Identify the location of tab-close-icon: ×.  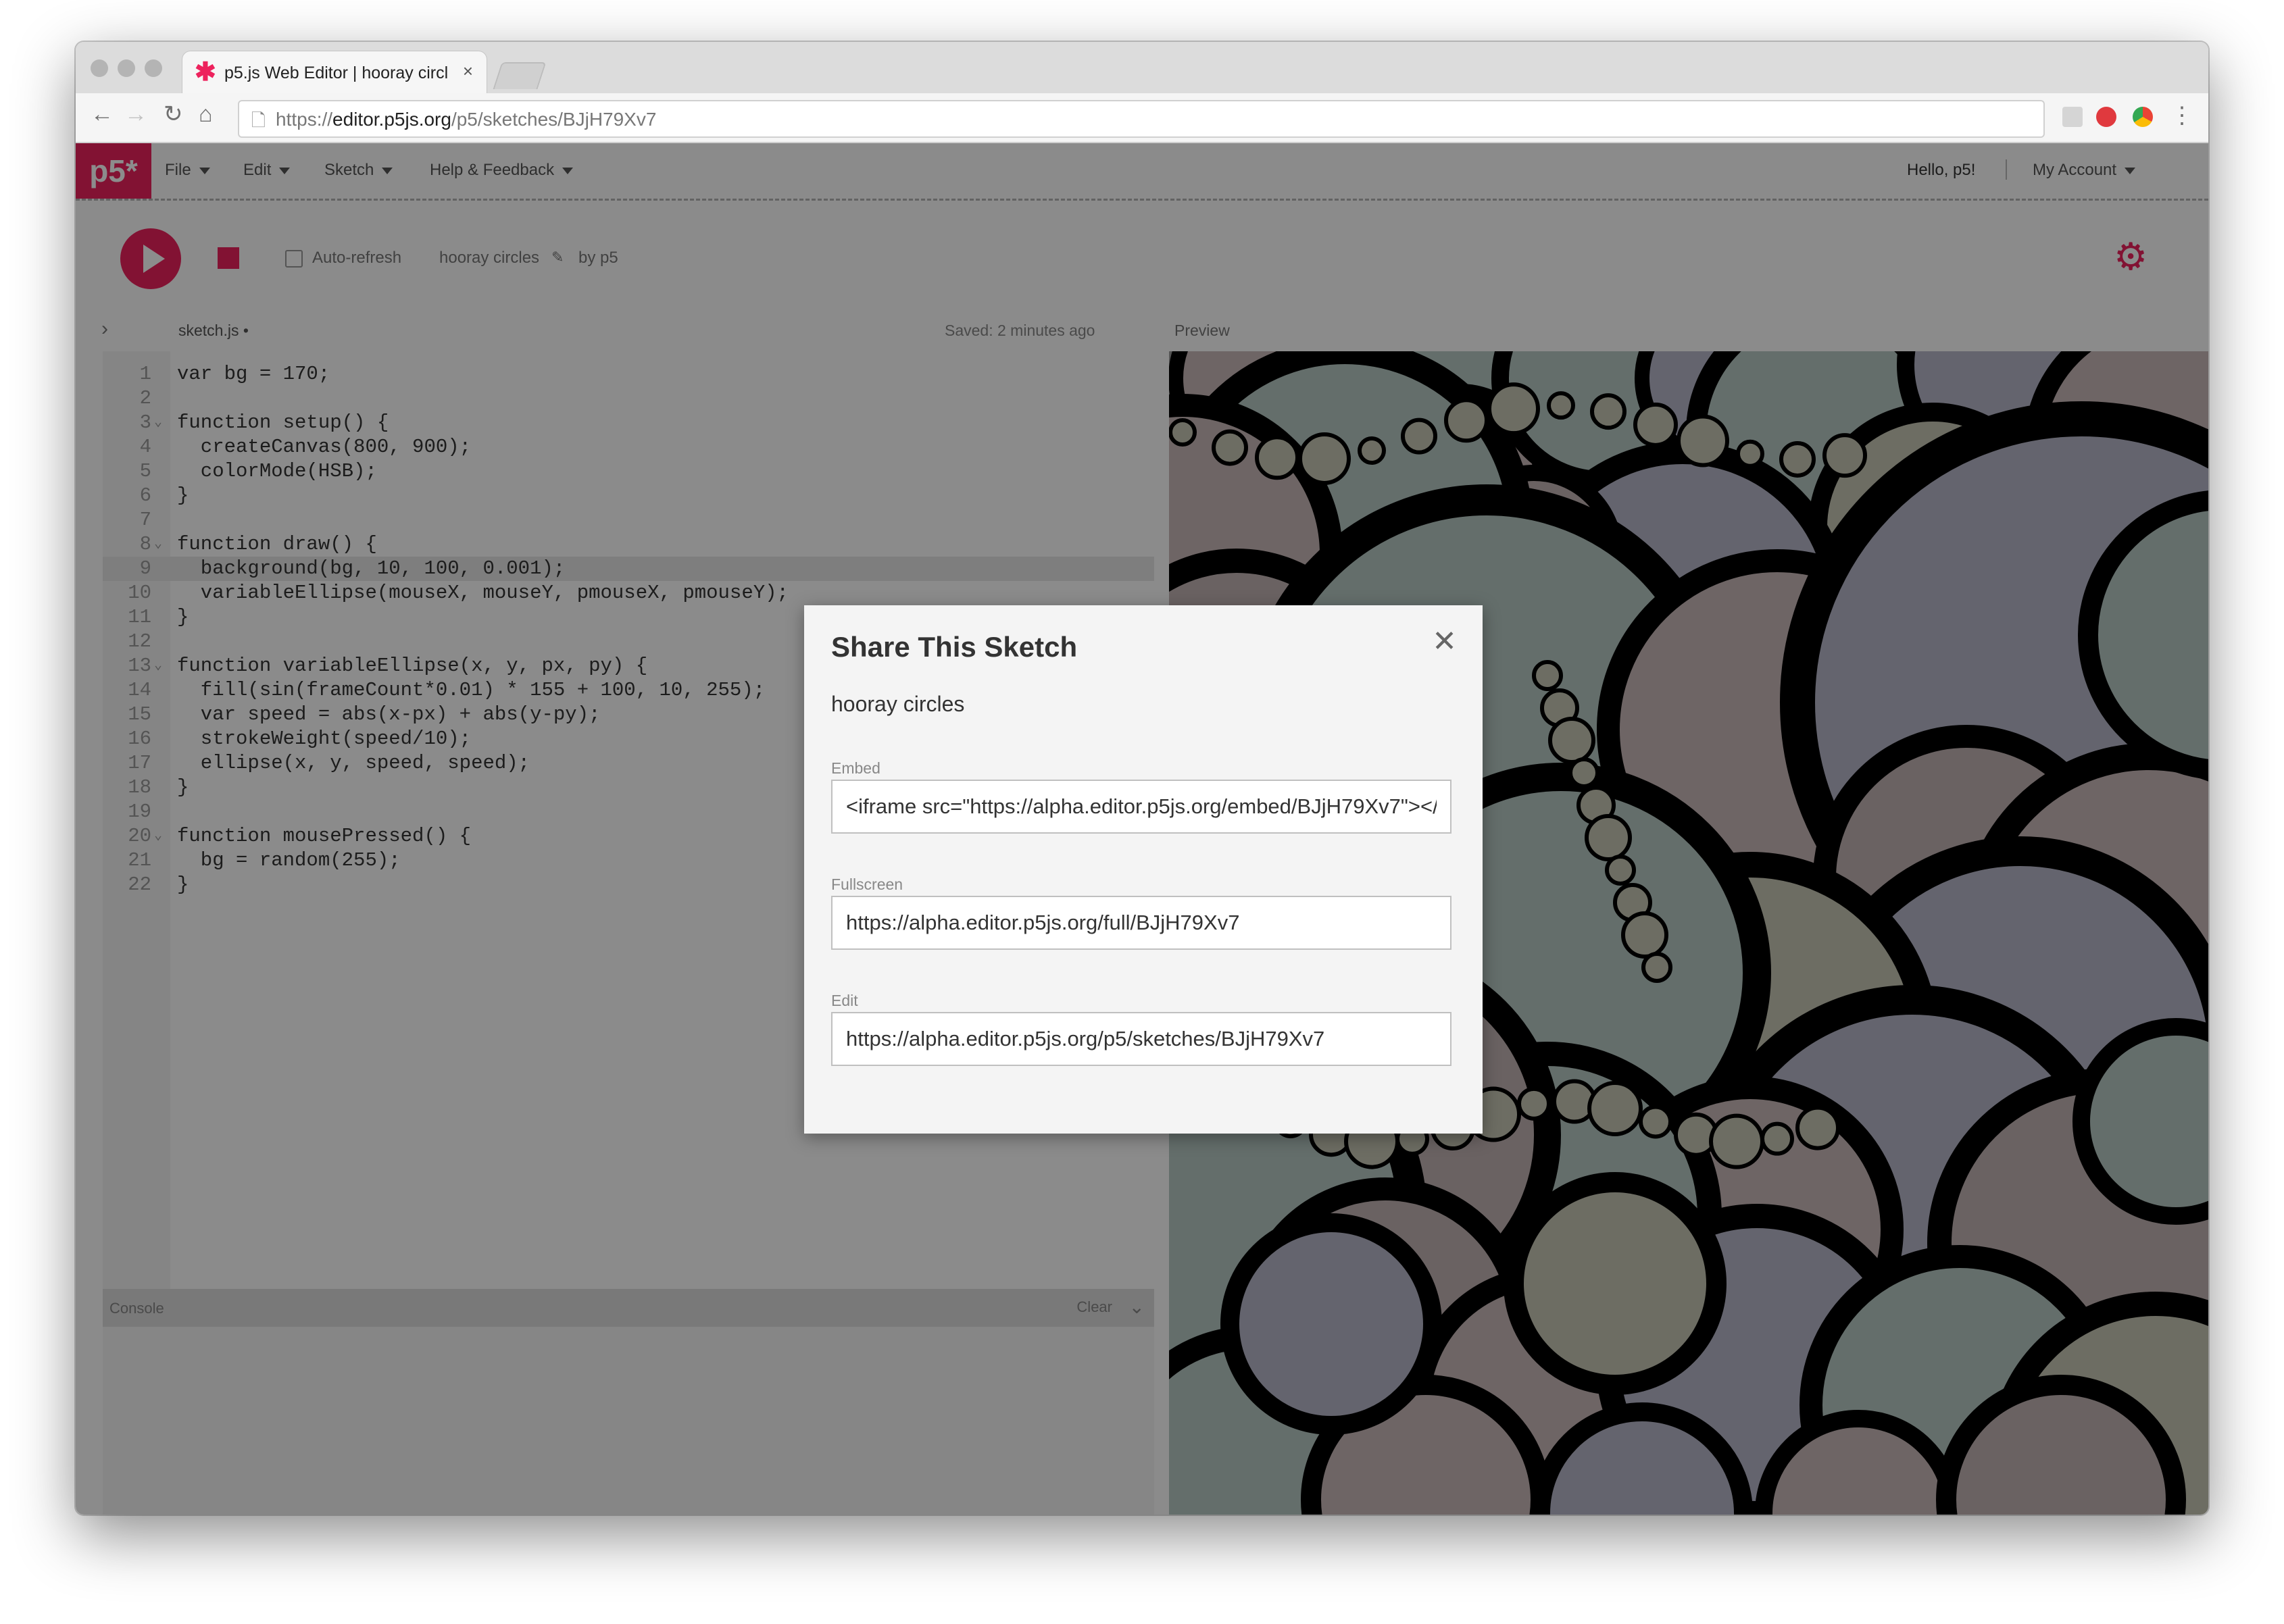
(468, 71).